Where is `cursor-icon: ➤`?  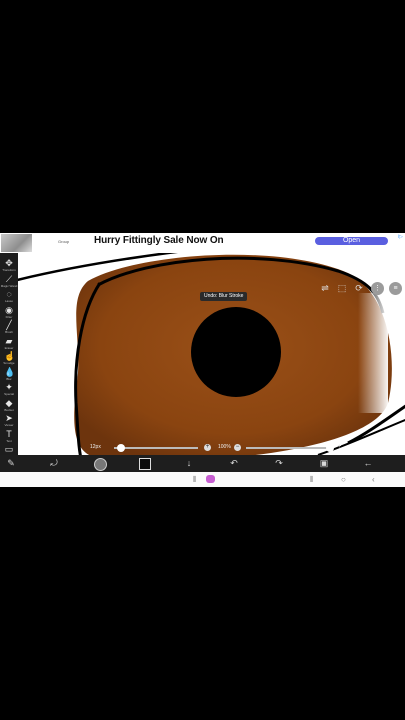
cursor-icon: ➤ is located at coordinates (9, 418).